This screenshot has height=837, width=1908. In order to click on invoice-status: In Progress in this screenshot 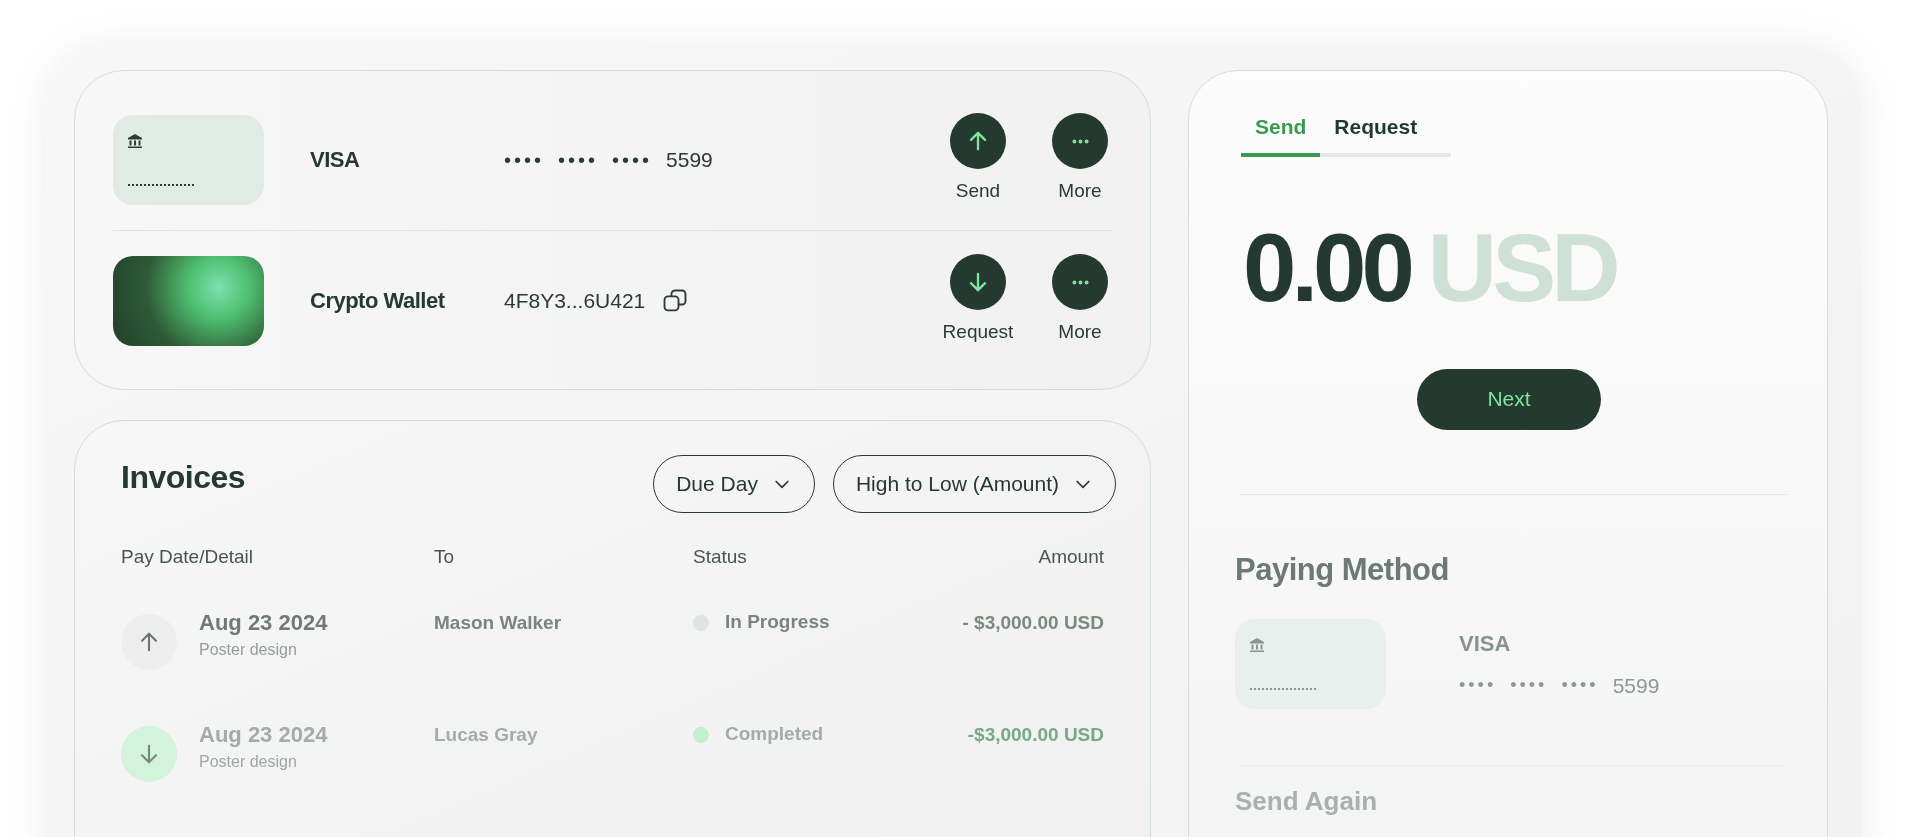, I will do `click(777, 622)`.